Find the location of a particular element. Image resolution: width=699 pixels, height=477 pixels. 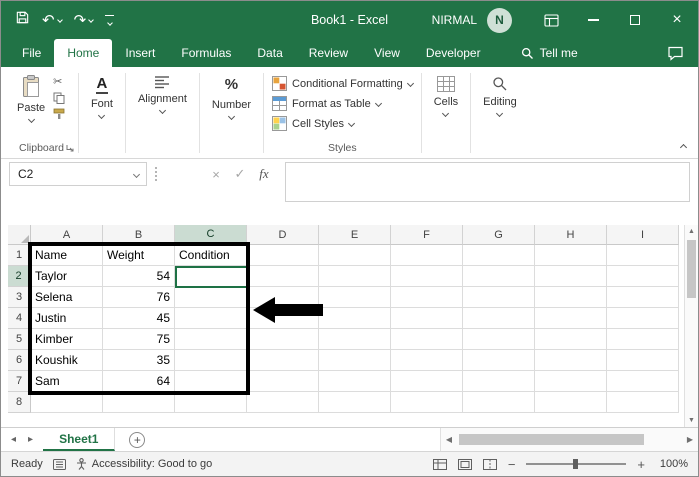

tab-home: Home is located at coordinates (83, 53).